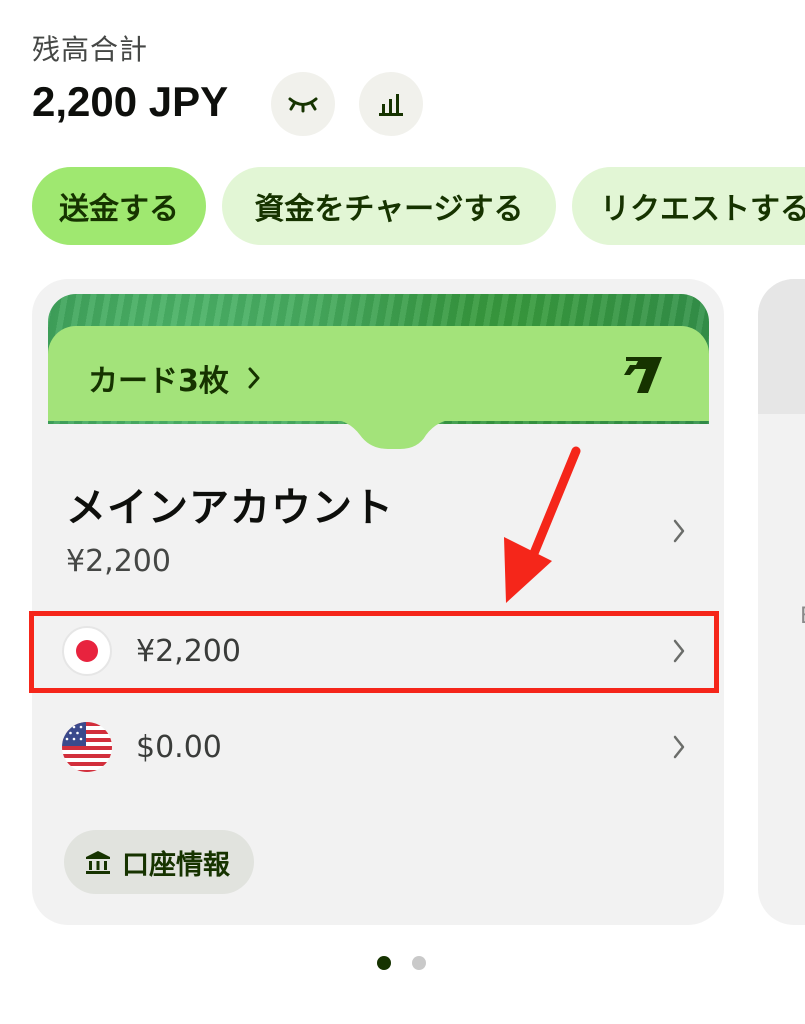 This screenshot has width=805, height=1024. Describe the element at coordinates (384, 963) in the screenshot. I see `pager-dot-active` at that location.